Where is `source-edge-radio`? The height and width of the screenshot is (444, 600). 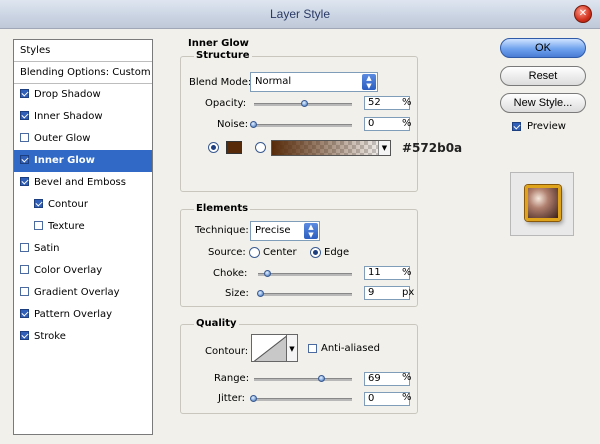 source-edge-radio is located at coordinates (315, 252).